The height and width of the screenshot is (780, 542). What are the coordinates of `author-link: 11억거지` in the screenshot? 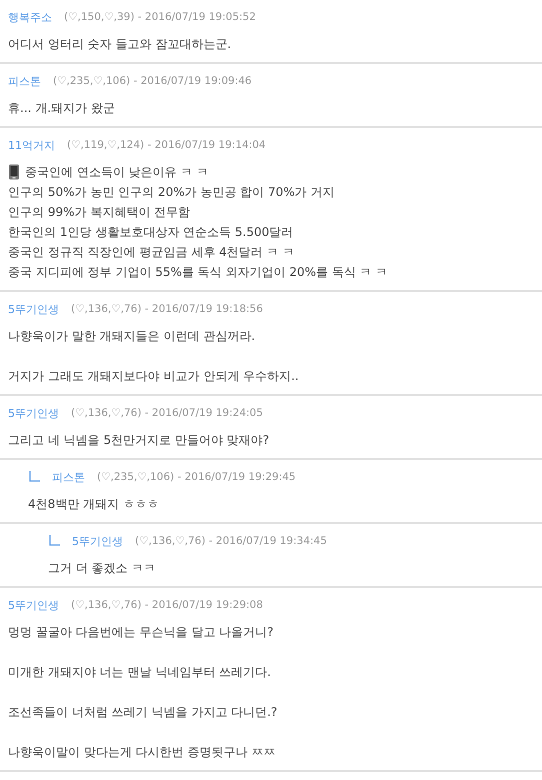 It's located at (31, 145).